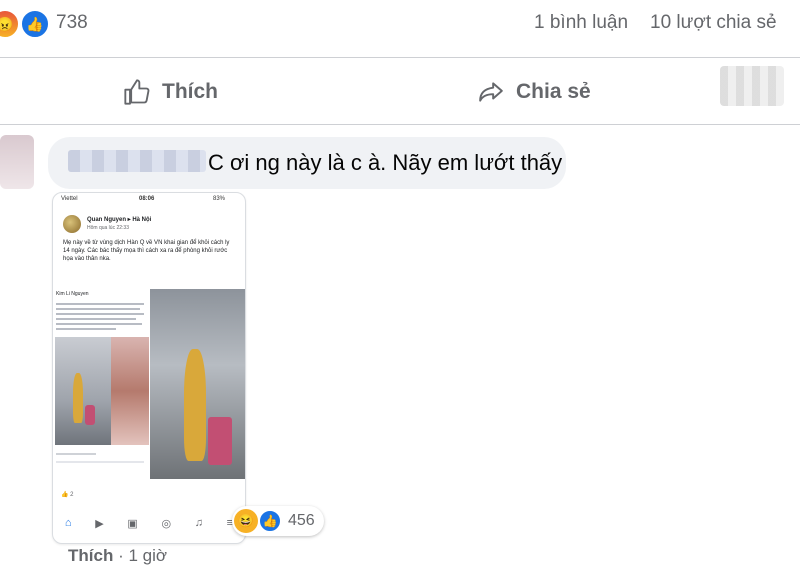  Describe the element at coordinates (99, 523) in the screenshot. I see `watch-icon: ▶` at that location.